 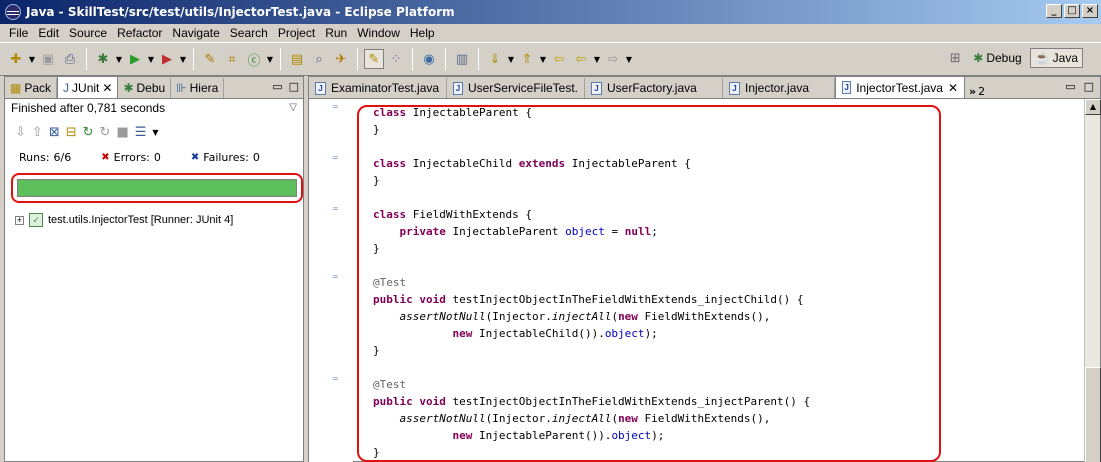 I want to click on menu-window: Window, so click(x=378, y=33).